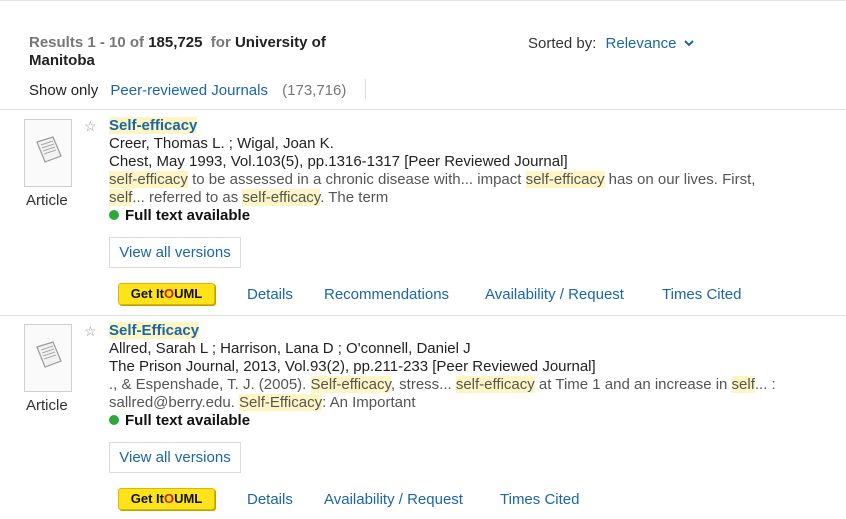 Image resolution: width=846 pixels, height=519 pixels. What do you see at coordinates (314, 90) in the screenshot?
I see `facet-count: (173,716)` at bounding box center [314, 90].